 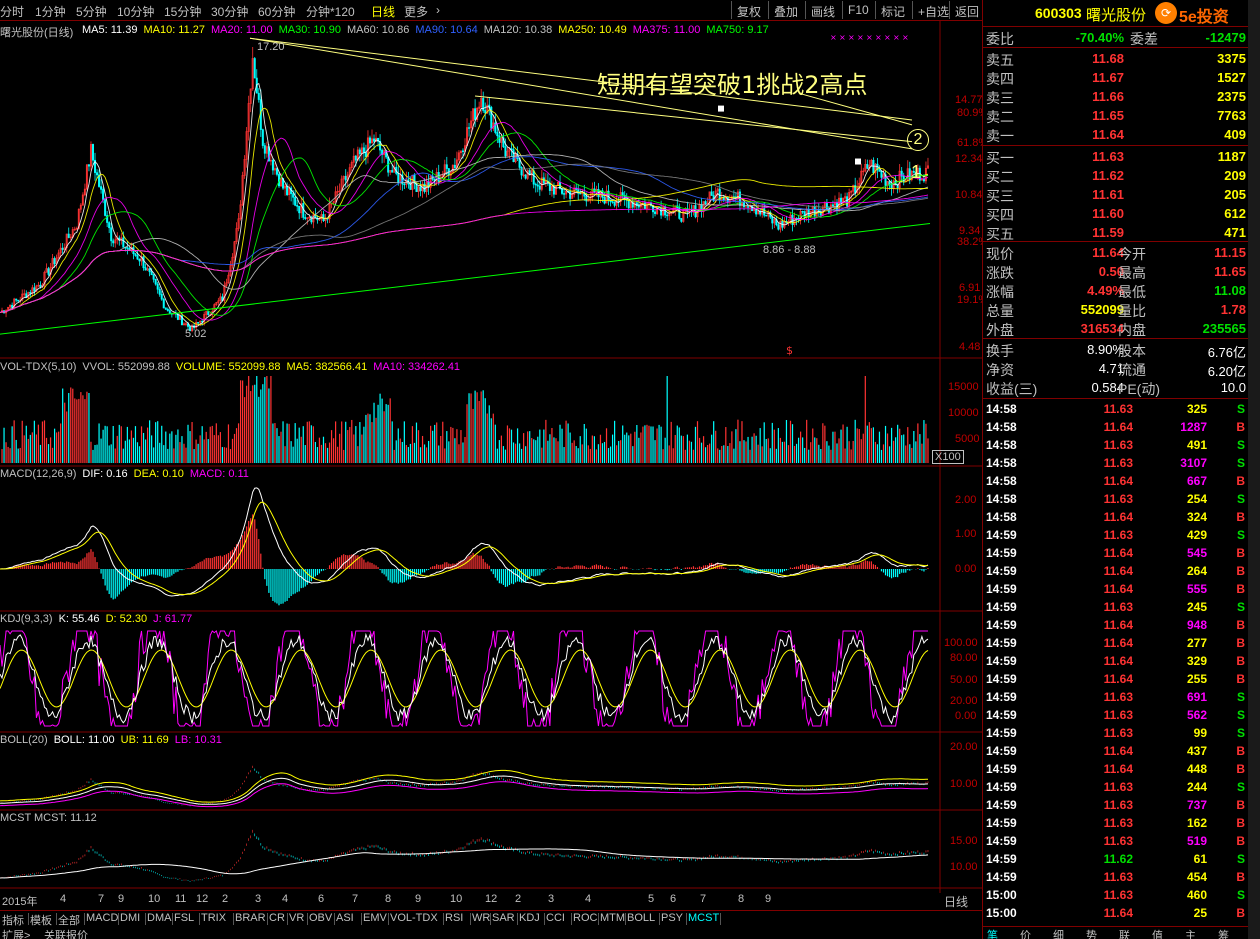 What do you see at coordinates (785, 10) in the screenshot?
I see `overlay-button: 叠加` at bounding box center [785, 10].